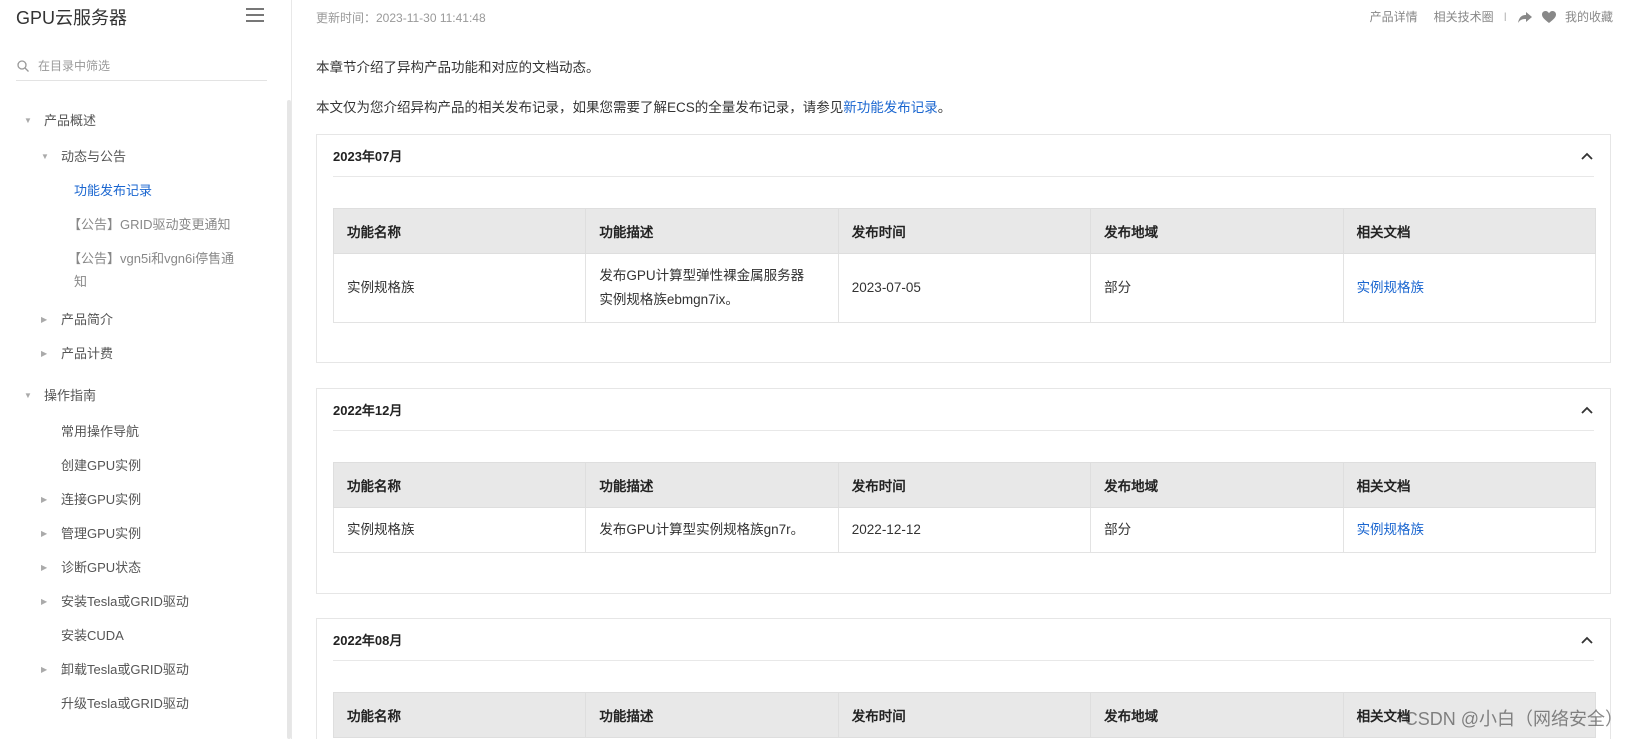  Describe the element at coordinates (87, 319) in the screenshot. I see `tree-item-label: 产品简介` at that location.